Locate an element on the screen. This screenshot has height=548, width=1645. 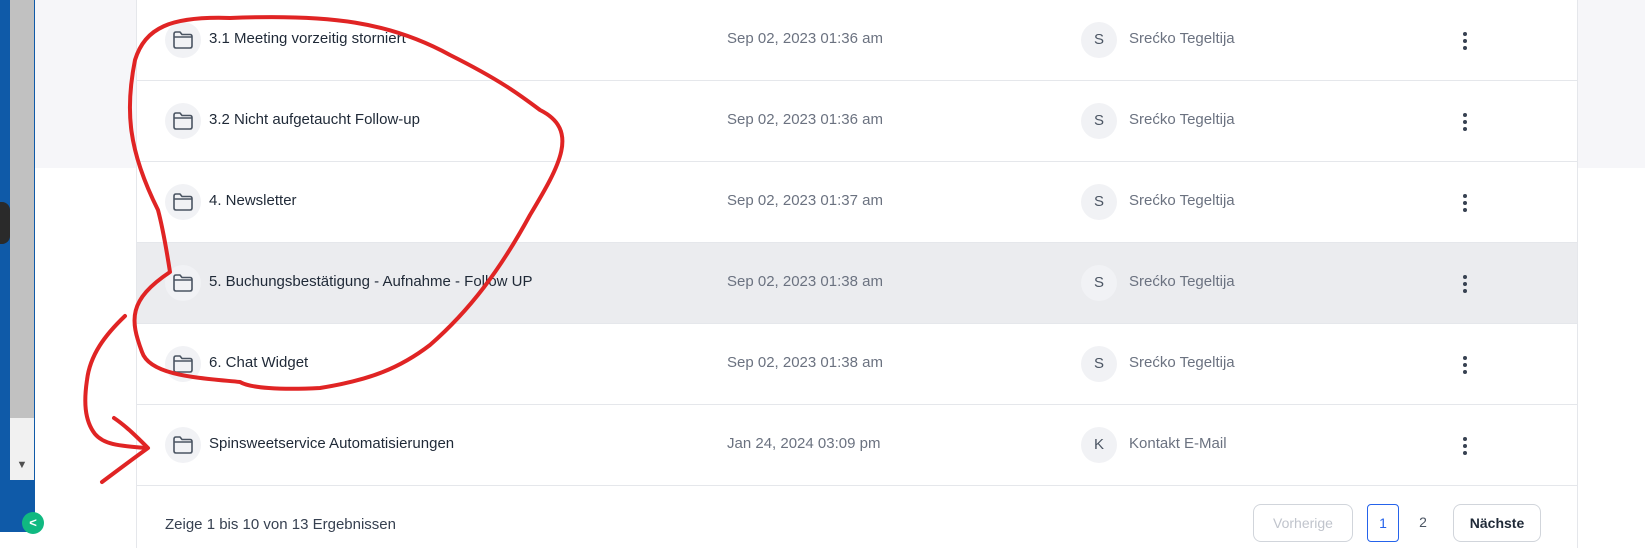
file-name: 3.1 Meeting vorzeitig storniert is located at coordinates (307, 38).